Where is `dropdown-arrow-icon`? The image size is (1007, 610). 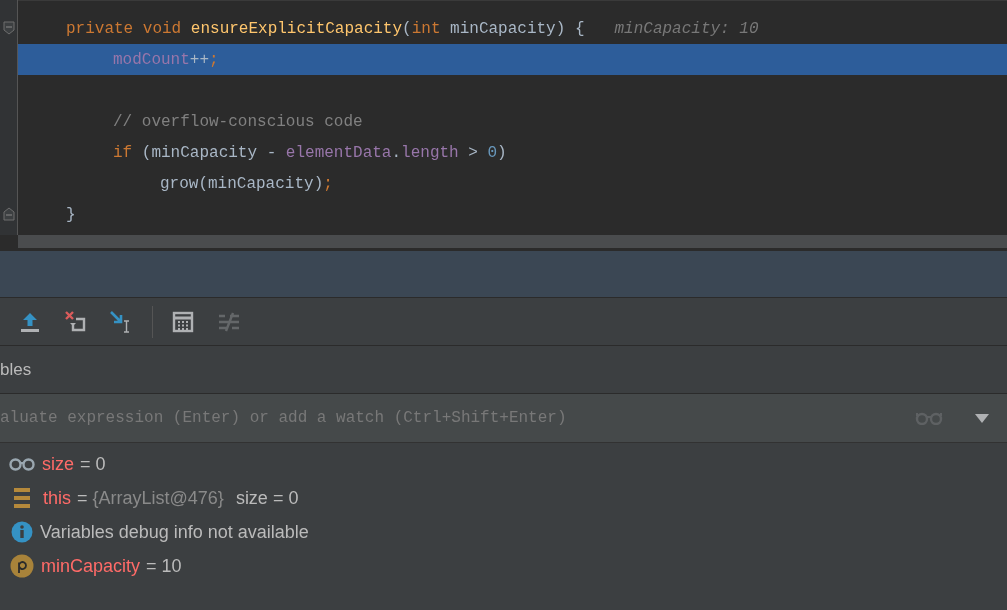 dropdown-arrow-icon is located at coordinates (982, 418).